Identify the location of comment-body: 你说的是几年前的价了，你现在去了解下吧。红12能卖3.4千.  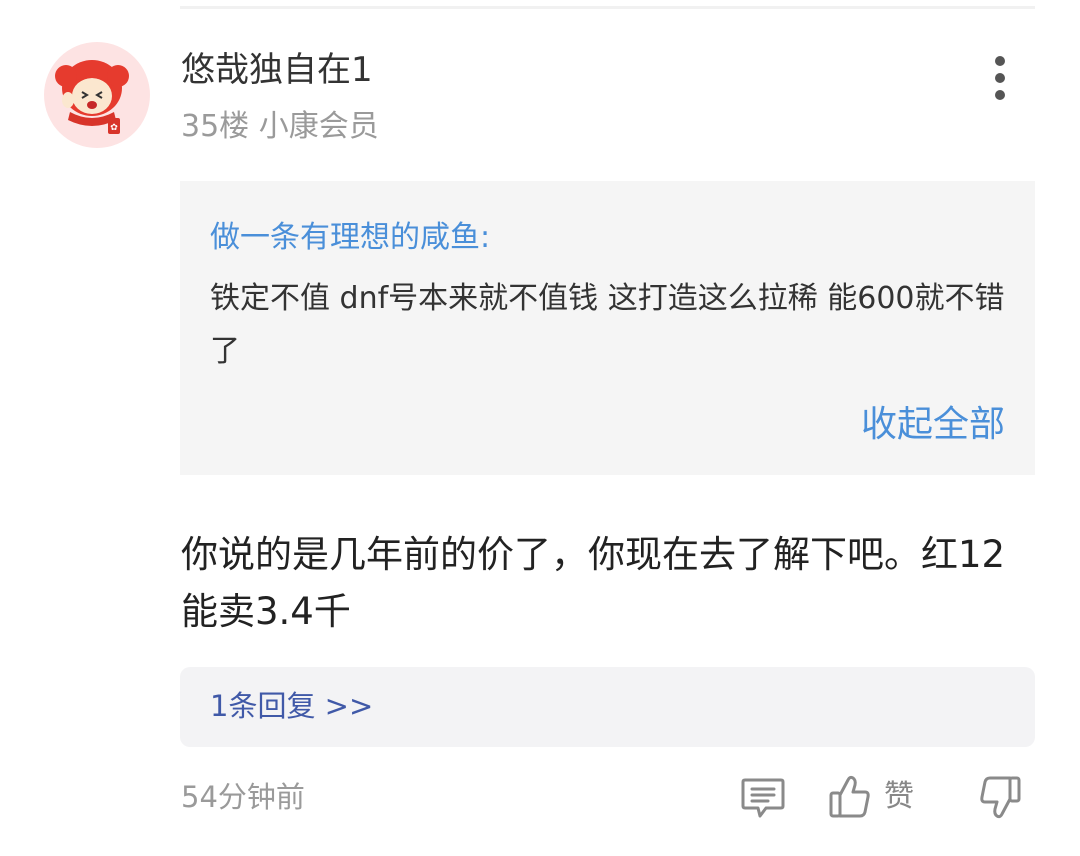
(593, 583).